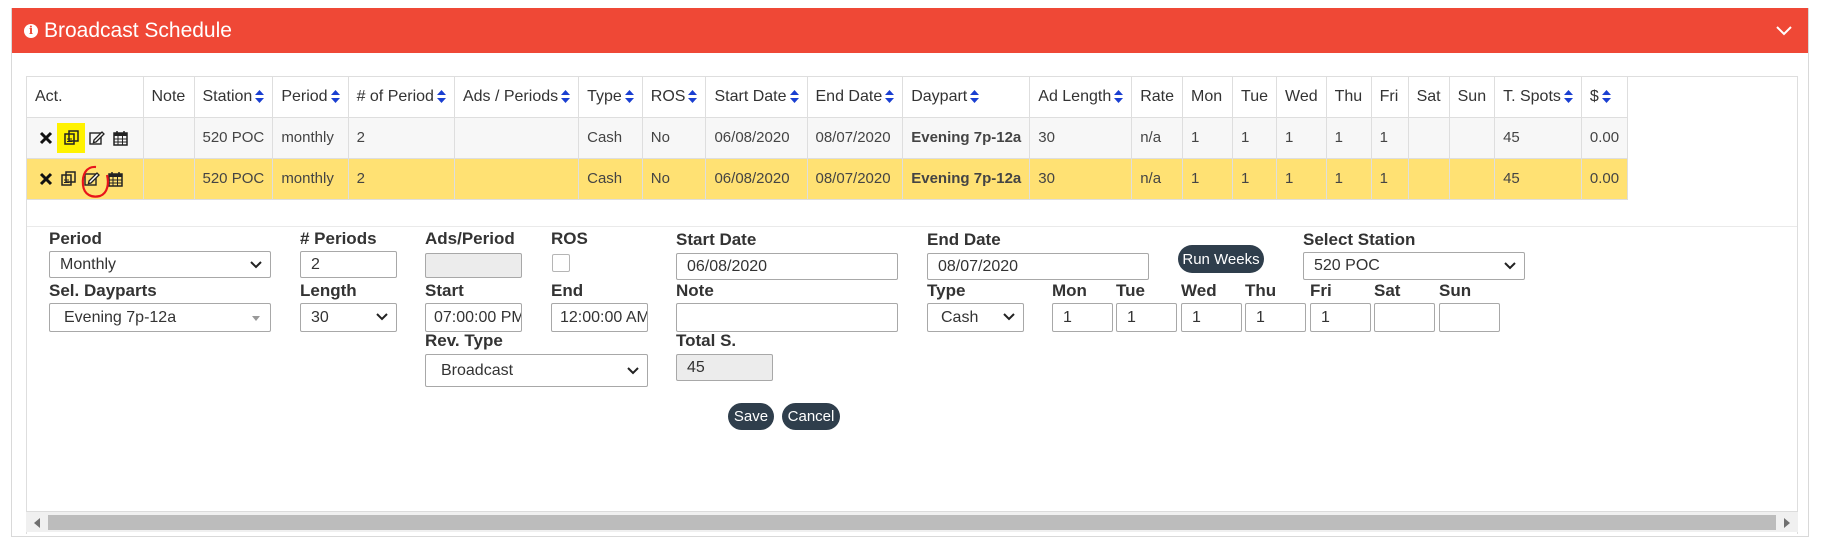 Image resolution: width=1828 pixels, height=537 pixels. What do you see at coordinates (1538, 178) in the screenshot?
I see `cell-t-spots: 45` at bounding box center [1538, 178].